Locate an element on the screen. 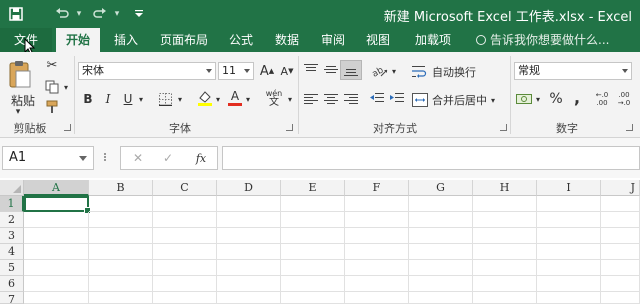 This screenshot has height=304, width=640. insert-function-icon: fx is located at coordinates (201, 158).